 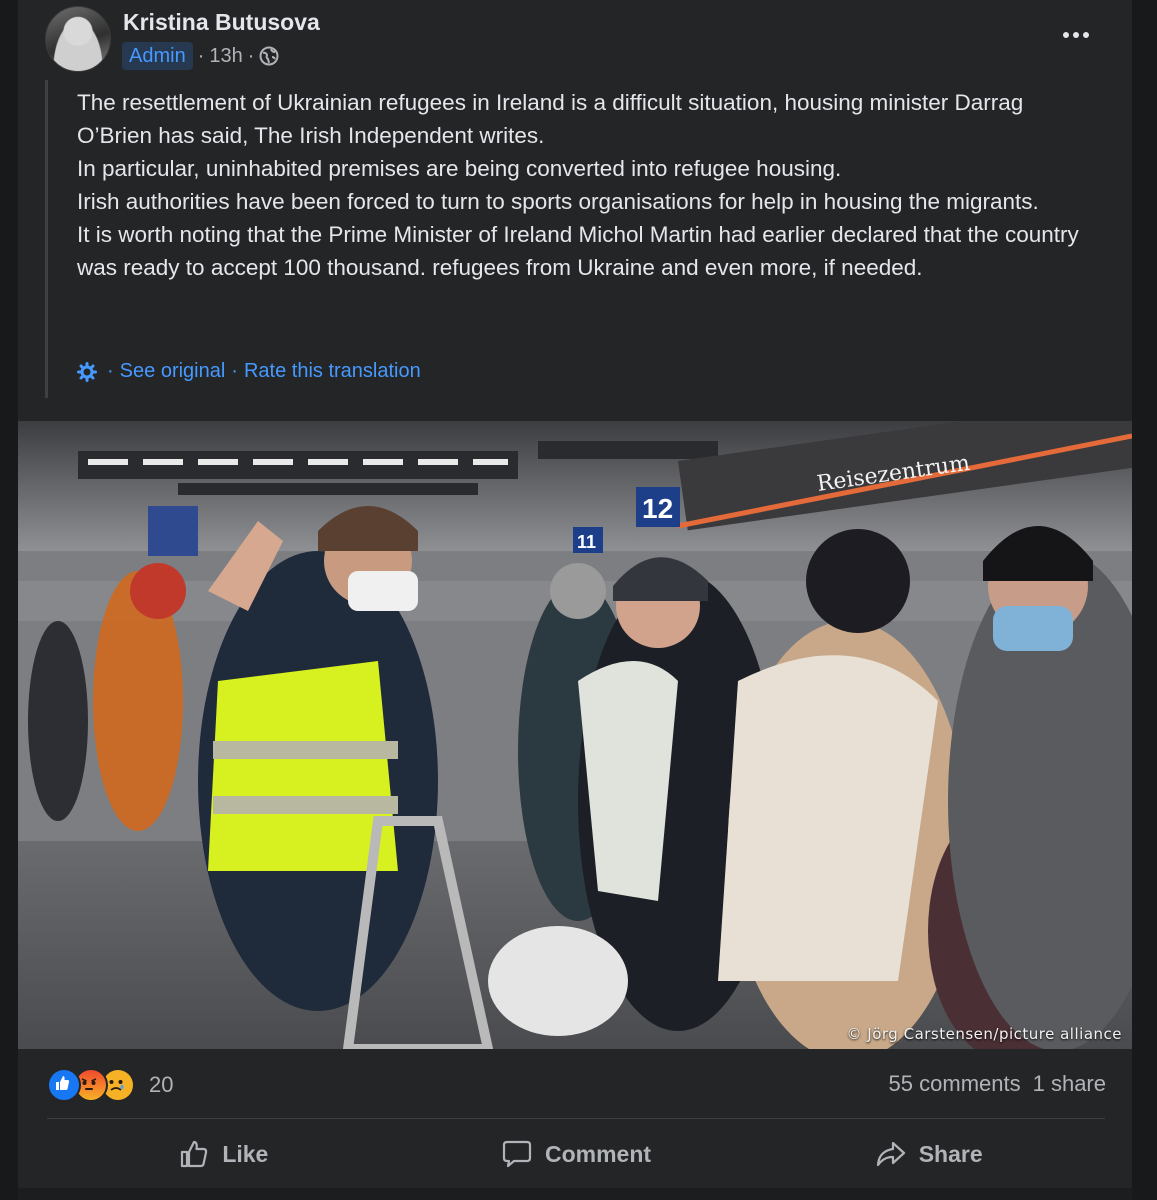 I want to click on share-arrow-icon, so click(x=891, y=1154).